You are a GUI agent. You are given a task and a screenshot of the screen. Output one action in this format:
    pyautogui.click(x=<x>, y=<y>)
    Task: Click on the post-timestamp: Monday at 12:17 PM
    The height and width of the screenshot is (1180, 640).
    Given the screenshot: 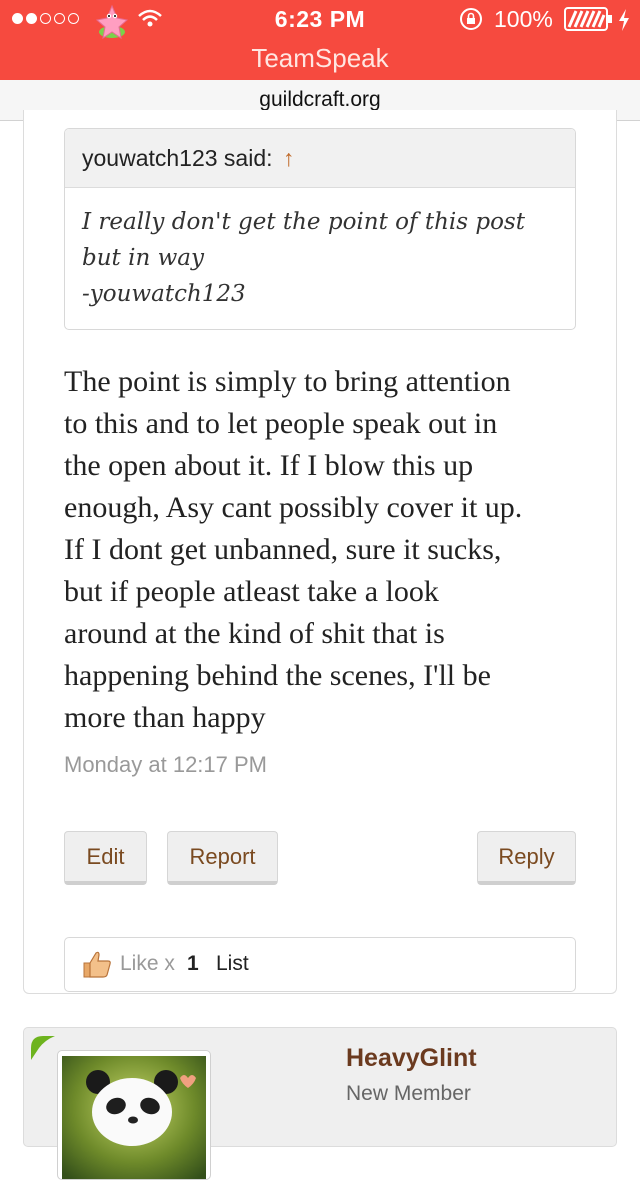 What is the action you would take?
    pyautogui.click(x=165, y=765)
    